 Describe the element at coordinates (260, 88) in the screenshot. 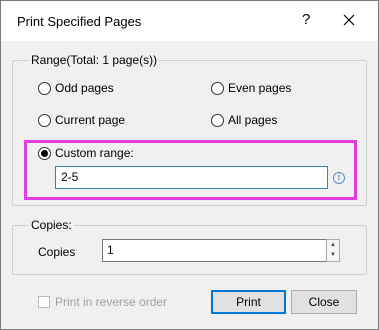

I see `even-pages-label: Even pages` at that location.